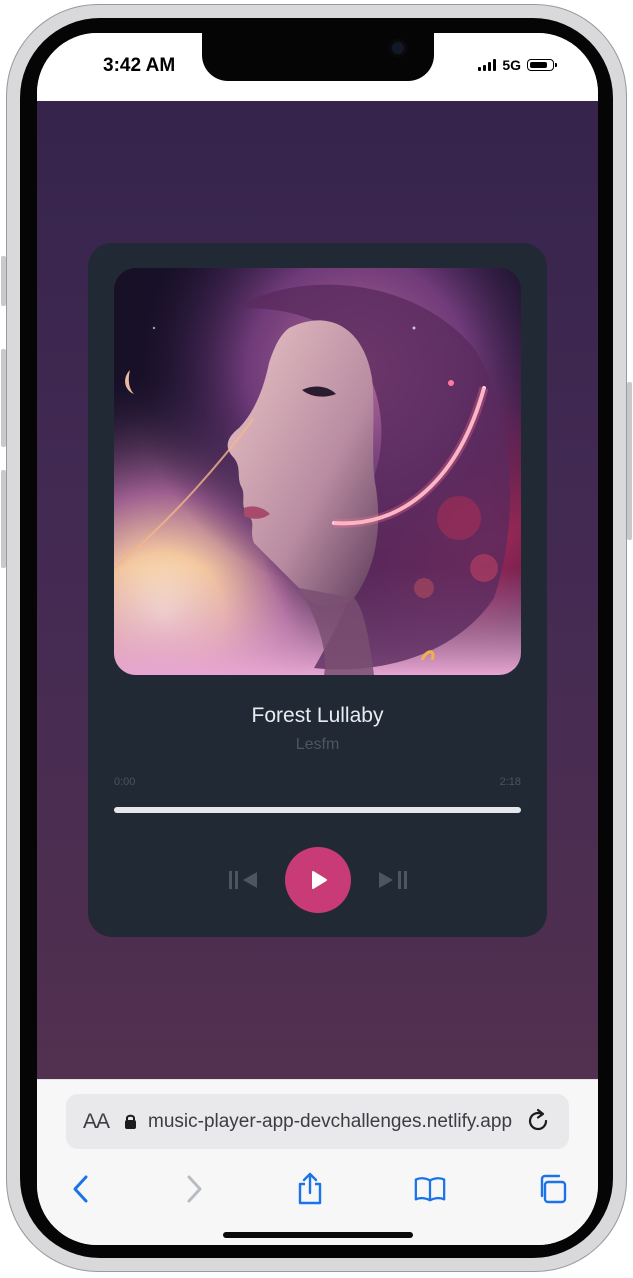 The image size is (633, 1278). What do you see at coordinates (511, 65) in the screenshot?
I see `network-label: 5G` at bounding box center [511, 65].